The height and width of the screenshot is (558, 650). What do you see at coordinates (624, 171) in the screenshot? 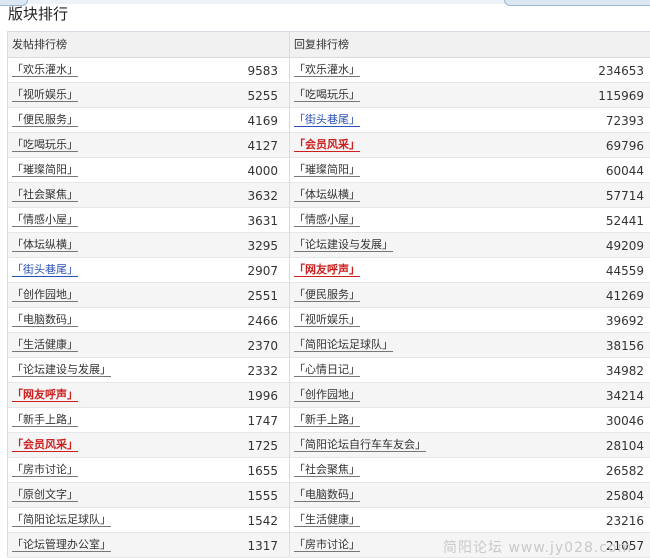
I see `count-value: 60044` at bounding box center [624, 171].